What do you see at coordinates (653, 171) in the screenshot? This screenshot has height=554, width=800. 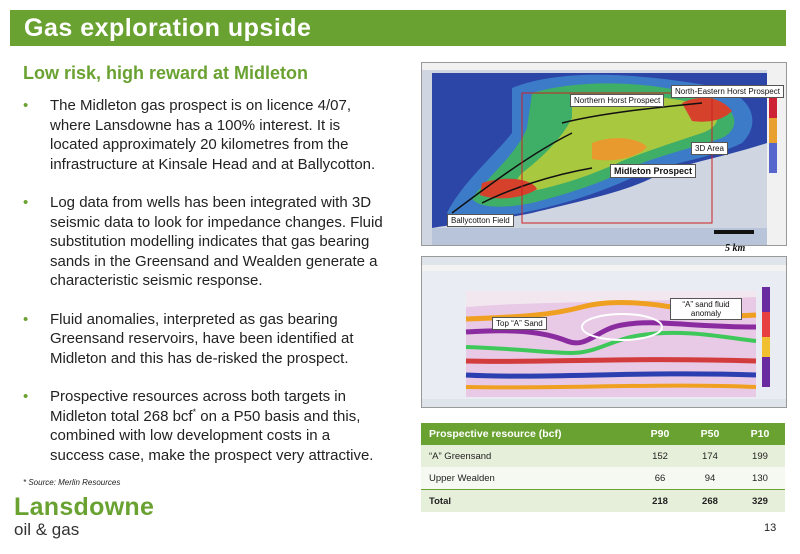 I see `map-label-midleton: Midleton Prospect` at bounding box center [653, 171].